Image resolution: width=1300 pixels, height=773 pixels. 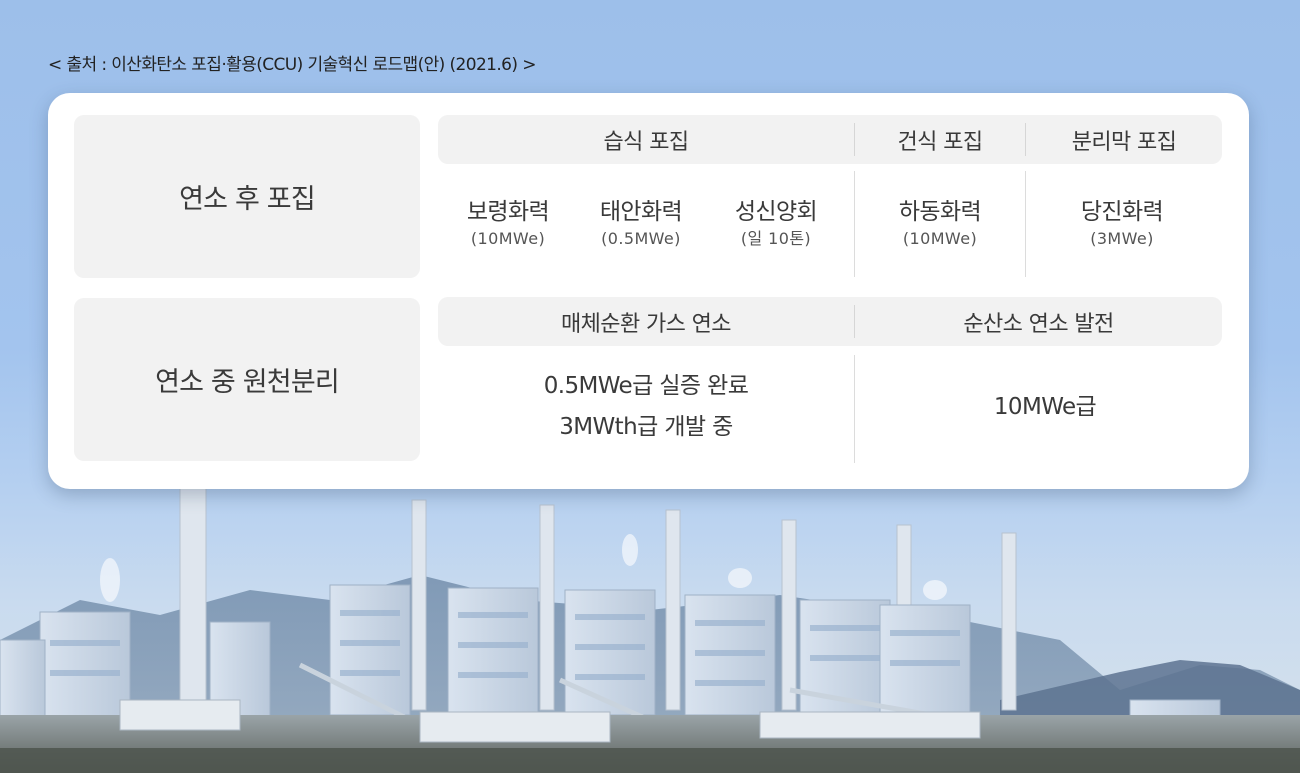 I want to click on site-hadong: 하동화력 (10MWe), so click(x=940, y=232).